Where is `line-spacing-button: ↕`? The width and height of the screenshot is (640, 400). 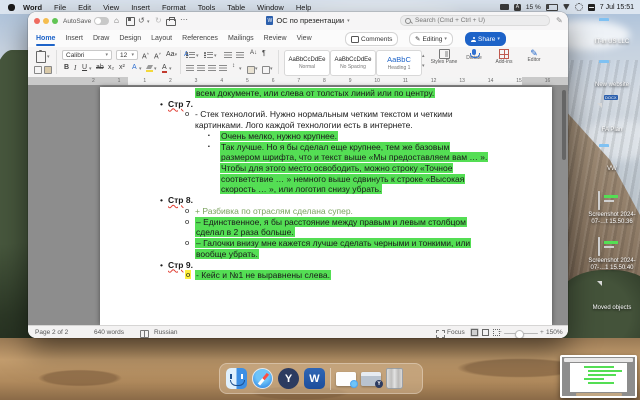 line-spacing-button: ↕ is located at coordinates (233, 66).